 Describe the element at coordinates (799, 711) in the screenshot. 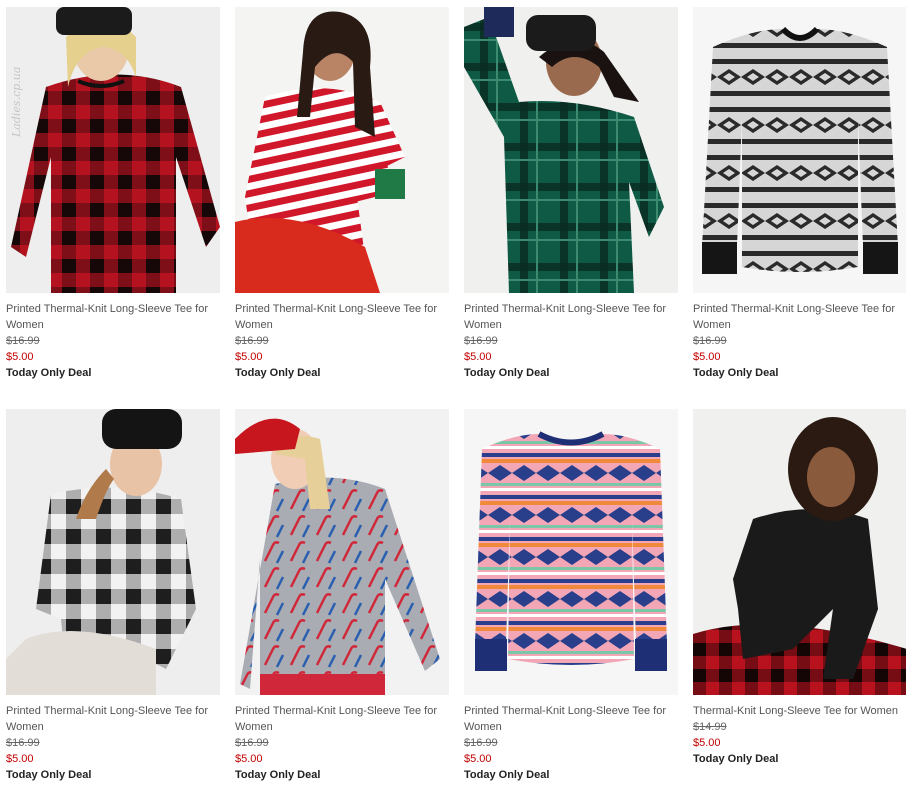

I see `product-title: Thermal-Knit Long-Sleeve Tee for Women` at that location.